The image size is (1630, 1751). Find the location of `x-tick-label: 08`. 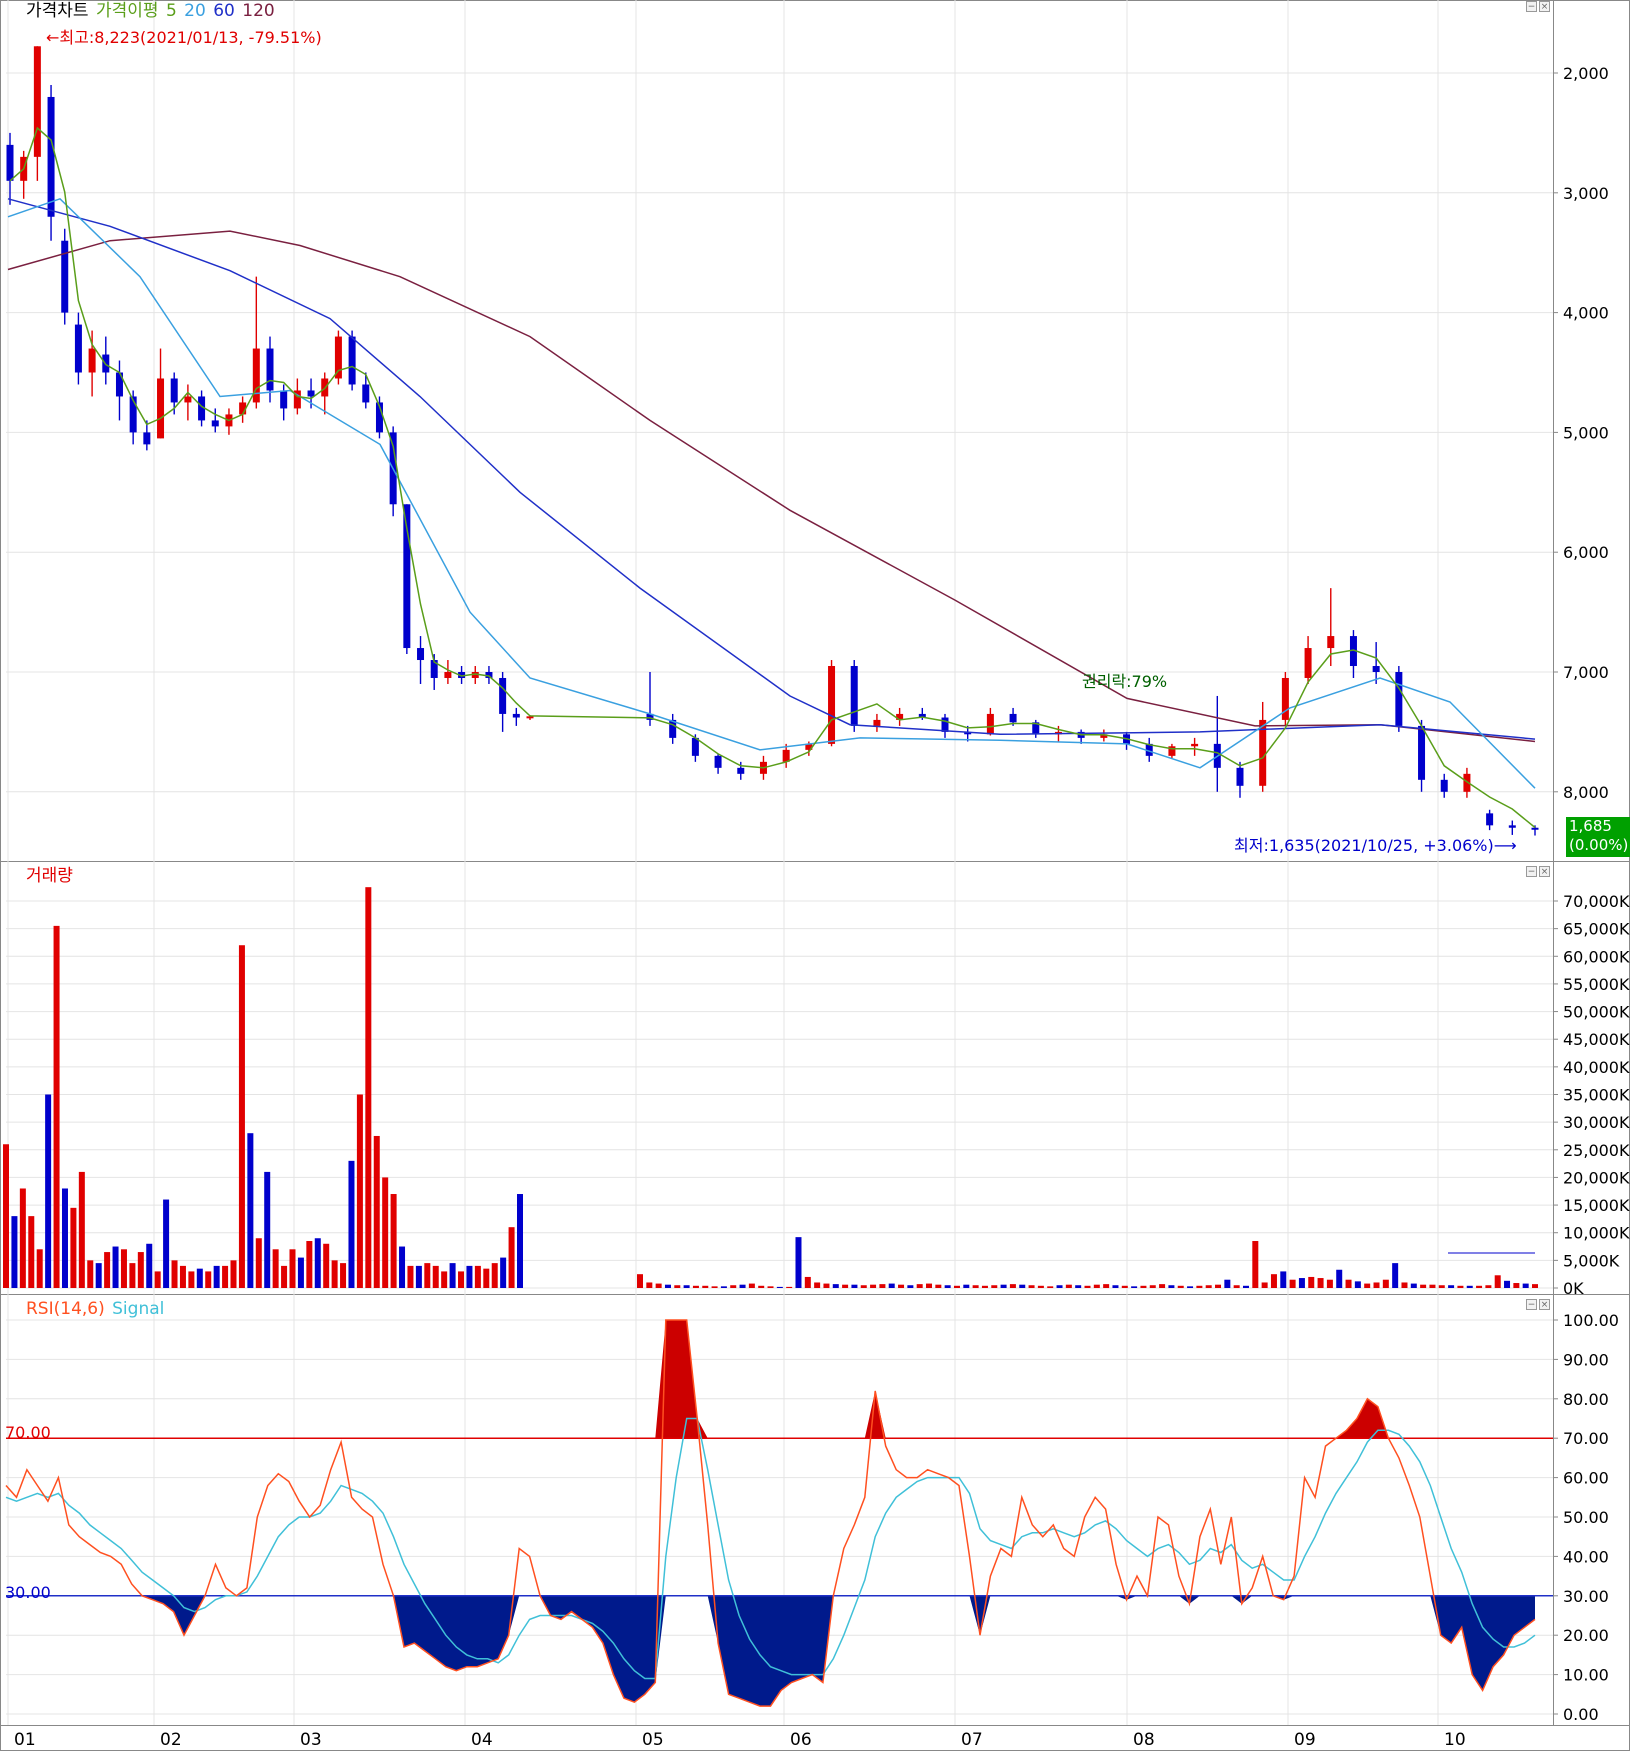

x-tick-label: 08 is located at coordinates (1144, 1740).